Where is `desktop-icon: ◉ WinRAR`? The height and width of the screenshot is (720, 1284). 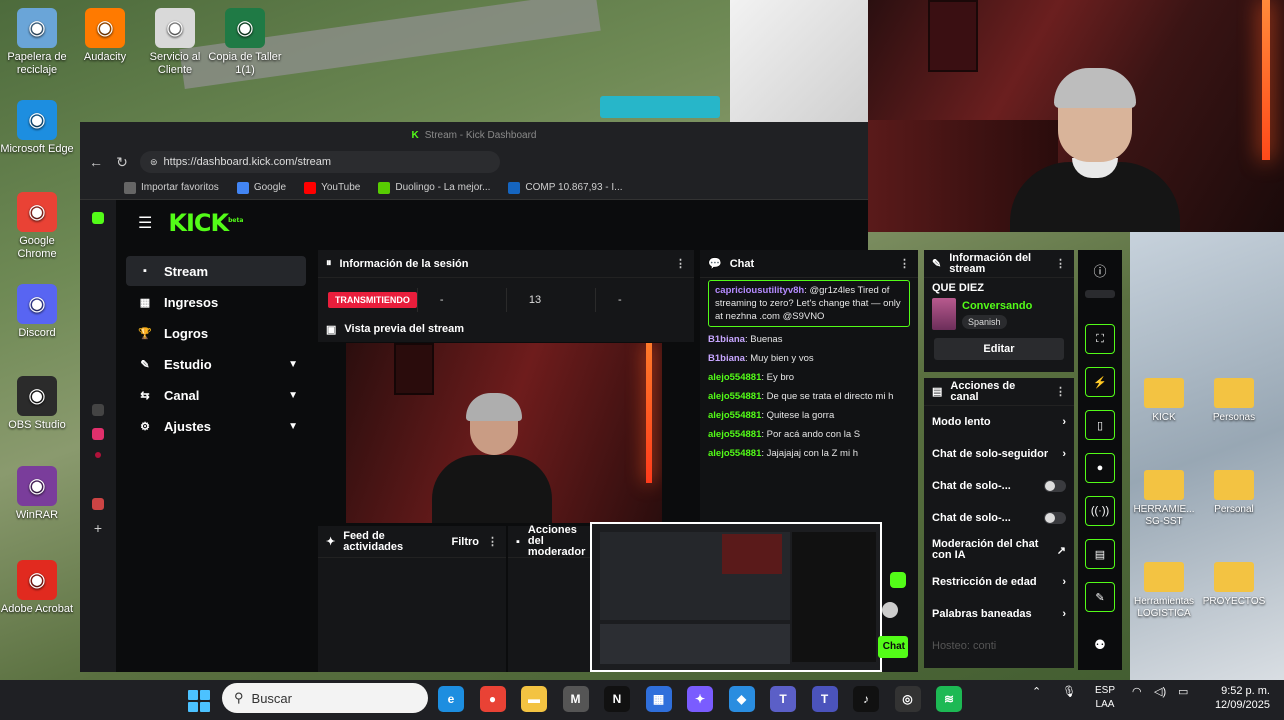
desktop-icon: ◉ WinRAR is located at coordinates (37, 494).